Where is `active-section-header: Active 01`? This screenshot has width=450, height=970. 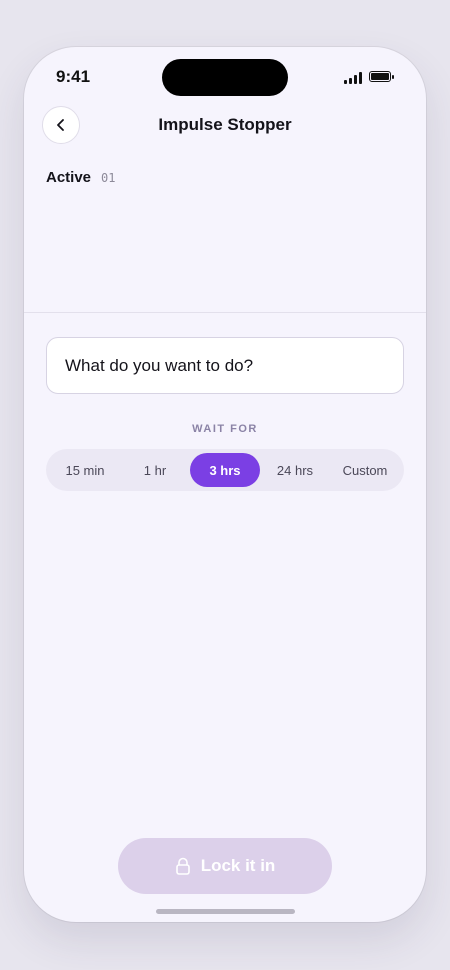 active-section-header: Active 01 is located at coordinates (80, 177).